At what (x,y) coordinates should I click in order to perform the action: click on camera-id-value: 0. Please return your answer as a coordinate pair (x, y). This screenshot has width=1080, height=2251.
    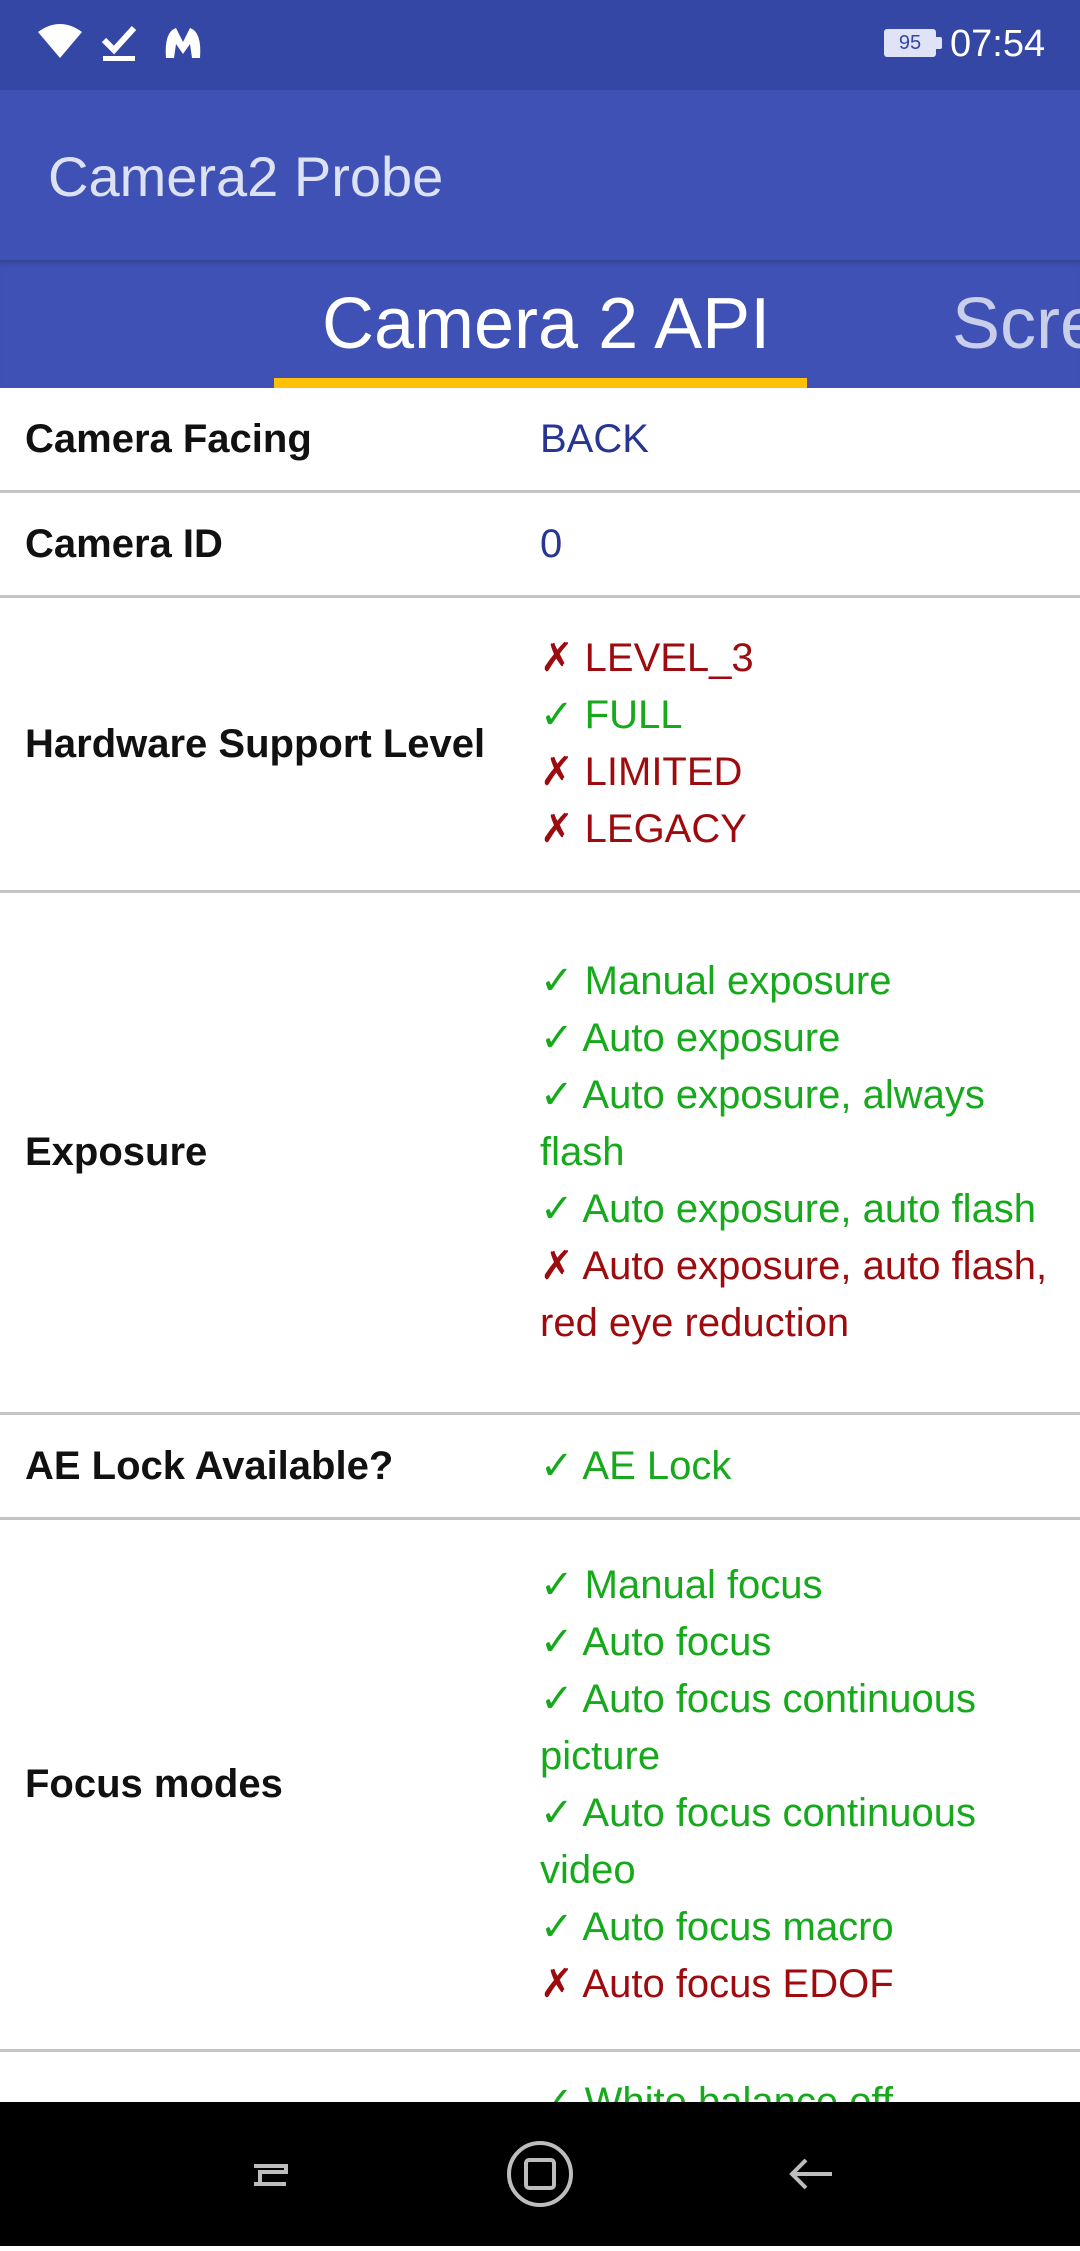
    Looking at the image, I should click on (551, 544).